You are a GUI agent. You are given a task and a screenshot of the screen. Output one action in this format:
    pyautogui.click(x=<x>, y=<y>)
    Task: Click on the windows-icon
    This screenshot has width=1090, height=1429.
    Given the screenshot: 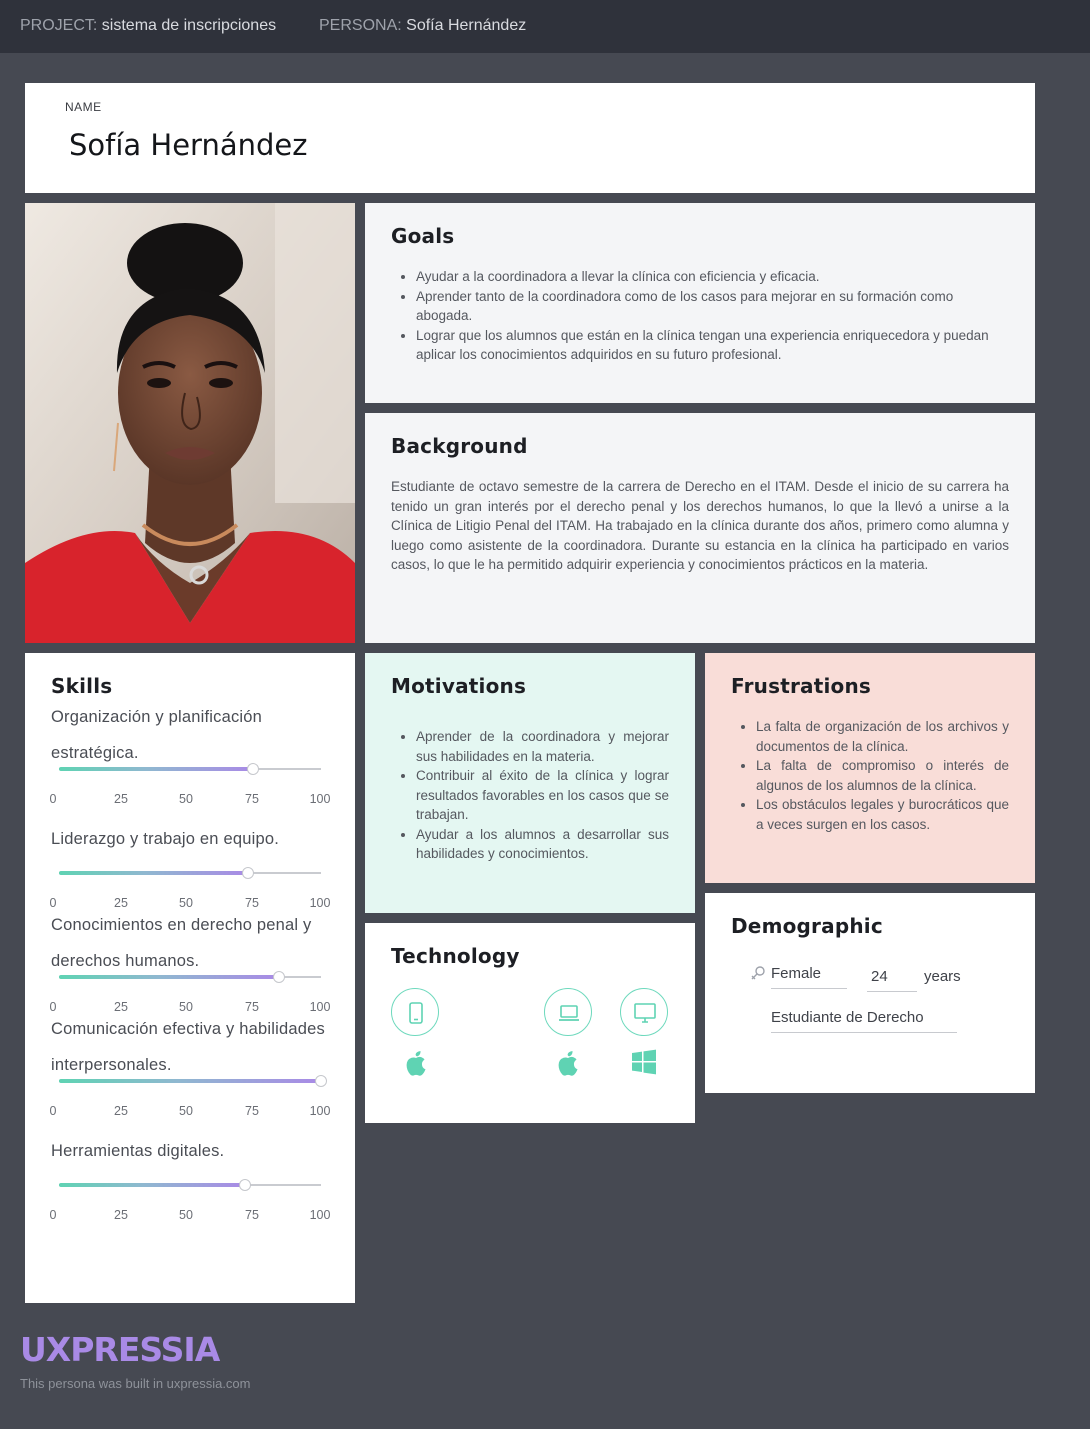 What is the action you would take?
    pyautogui.click(x=644, y=1062)
    